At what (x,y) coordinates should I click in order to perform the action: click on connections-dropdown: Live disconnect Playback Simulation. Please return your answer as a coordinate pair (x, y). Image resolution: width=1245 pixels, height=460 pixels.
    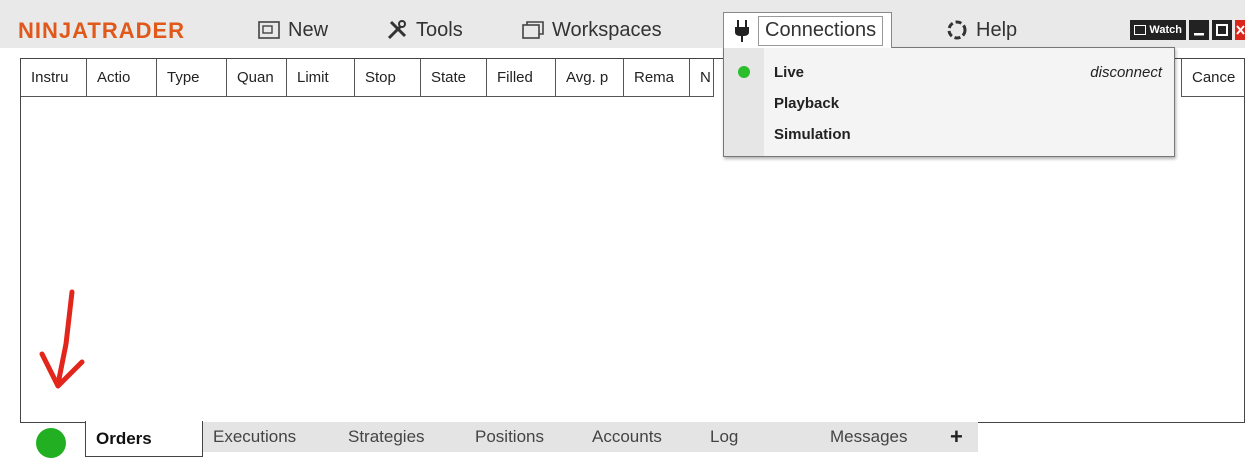
    Looking at the image, I should click on (949, 102).